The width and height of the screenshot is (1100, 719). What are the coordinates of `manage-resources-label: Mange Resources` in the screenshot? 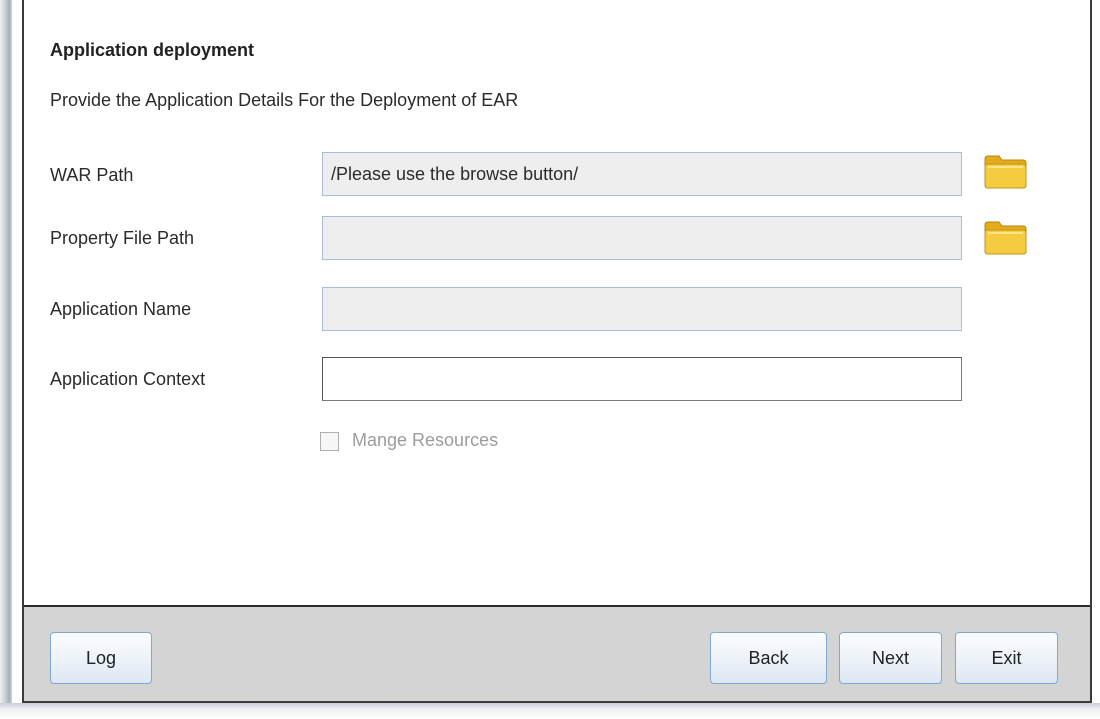 It's located at (425, 440).